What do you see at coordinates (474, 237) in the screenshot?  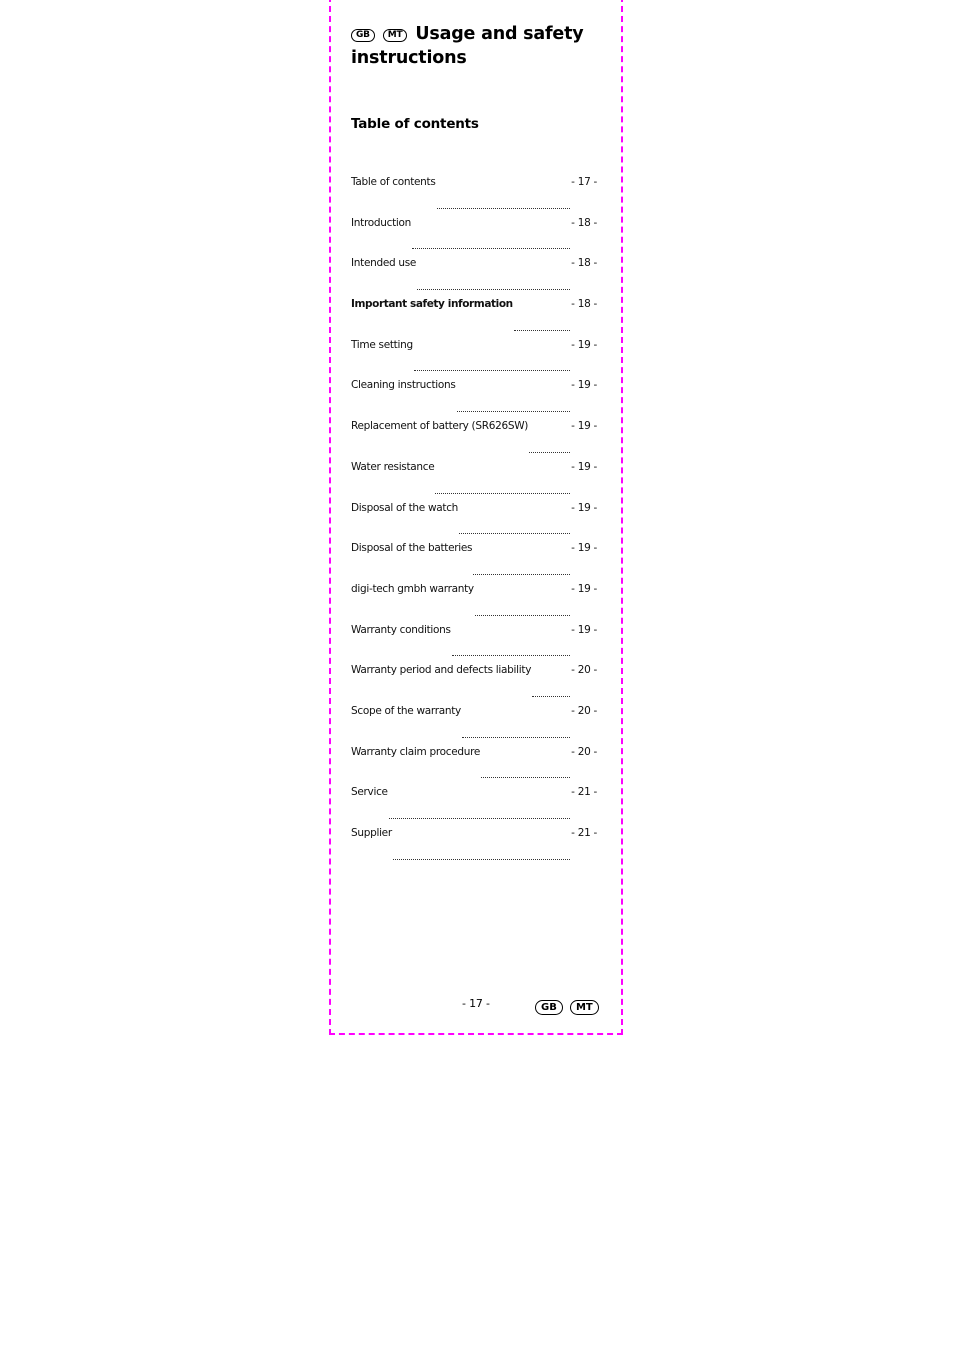 I see `toc-entry: Introduction - 18 -` at bounding box center [474, 237].